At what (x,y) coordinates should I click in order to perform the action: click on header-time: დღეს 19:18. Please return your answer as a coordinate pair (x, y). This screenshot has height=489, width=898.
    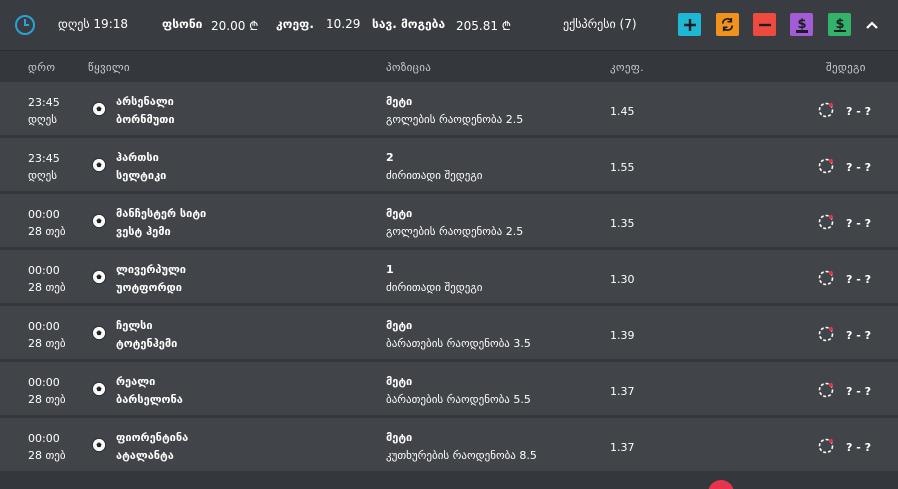
    Looking at the image, I should click on (93, 24).